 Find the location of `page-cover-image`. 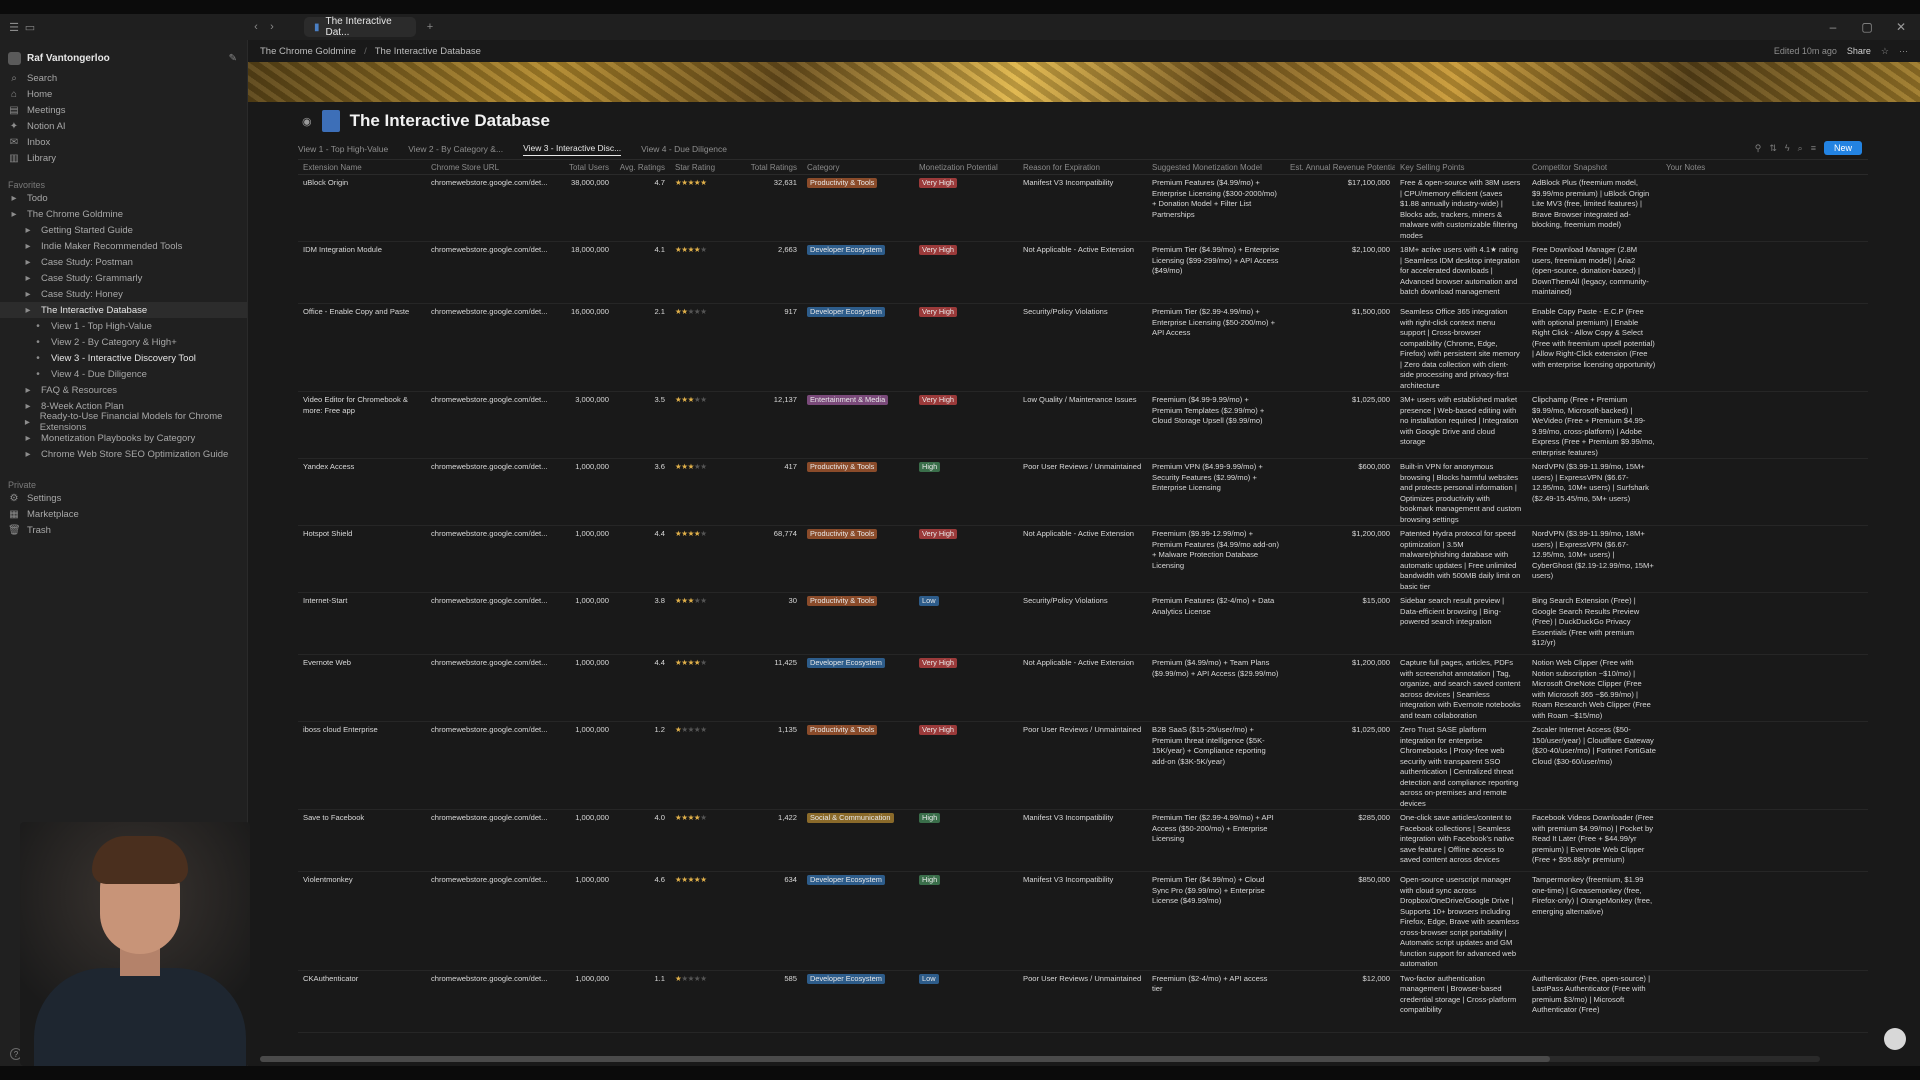

page-cover-image is located at coordinates (1084, 82).